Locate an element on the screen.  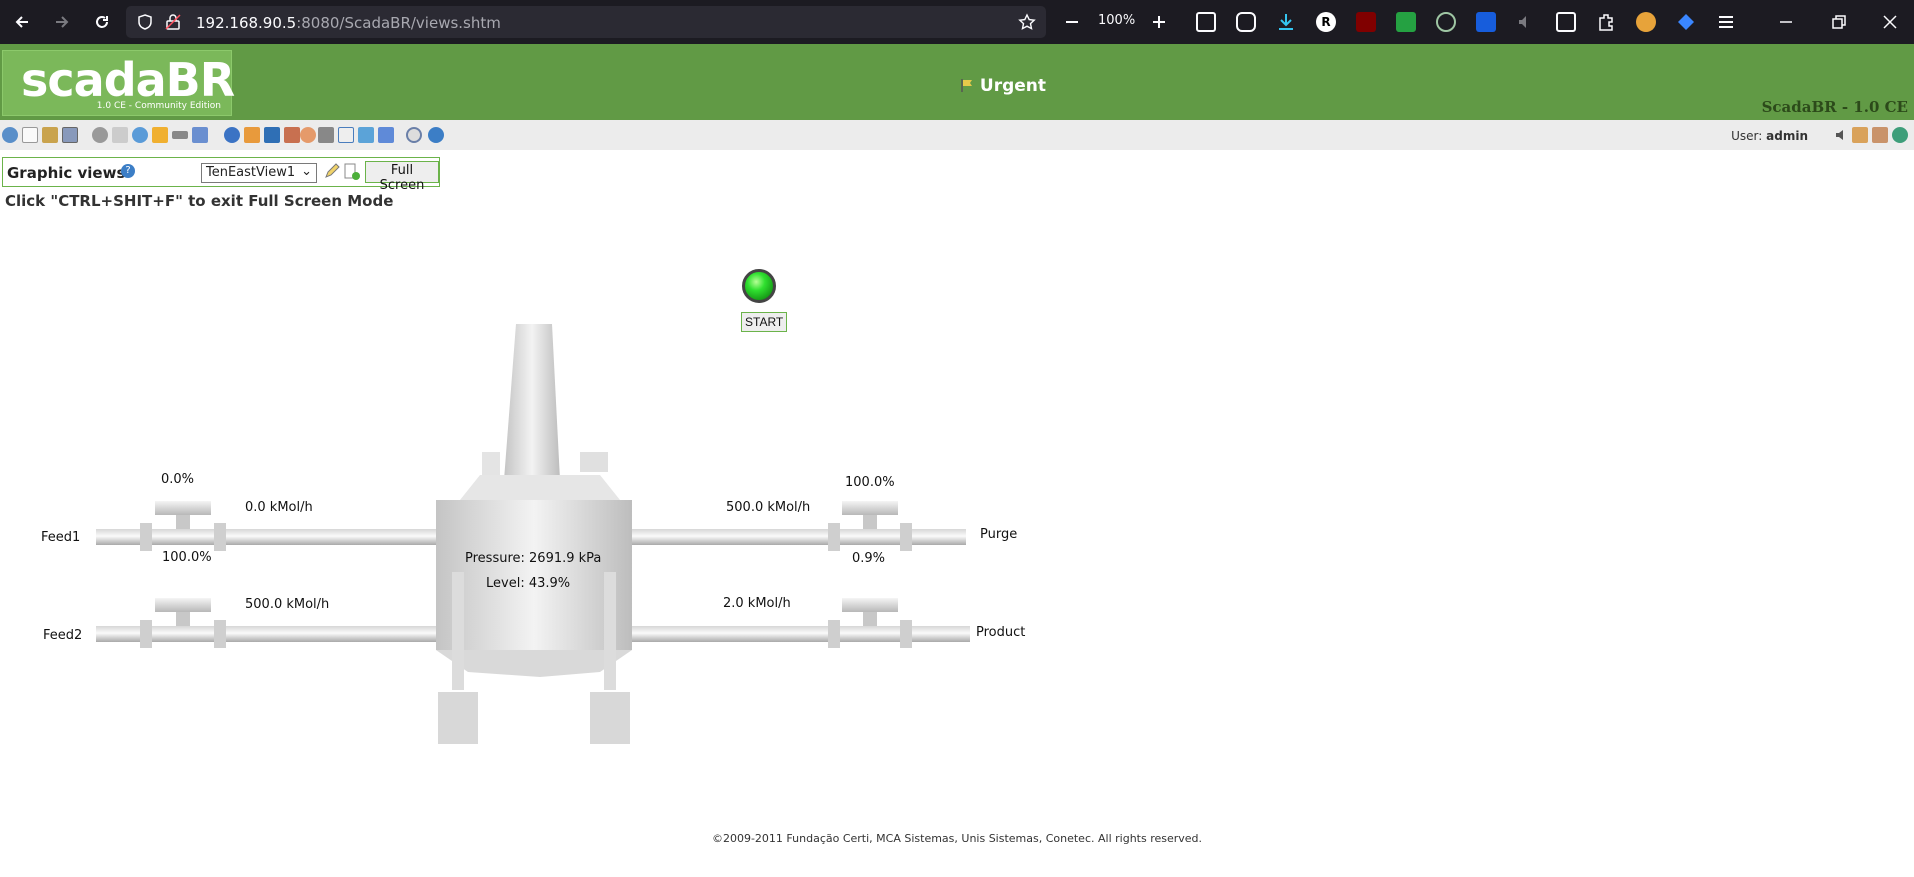
url-bar: 192.168.90.5:8080/ScadaBR/views.shtm is located at coordinates (586, 22).